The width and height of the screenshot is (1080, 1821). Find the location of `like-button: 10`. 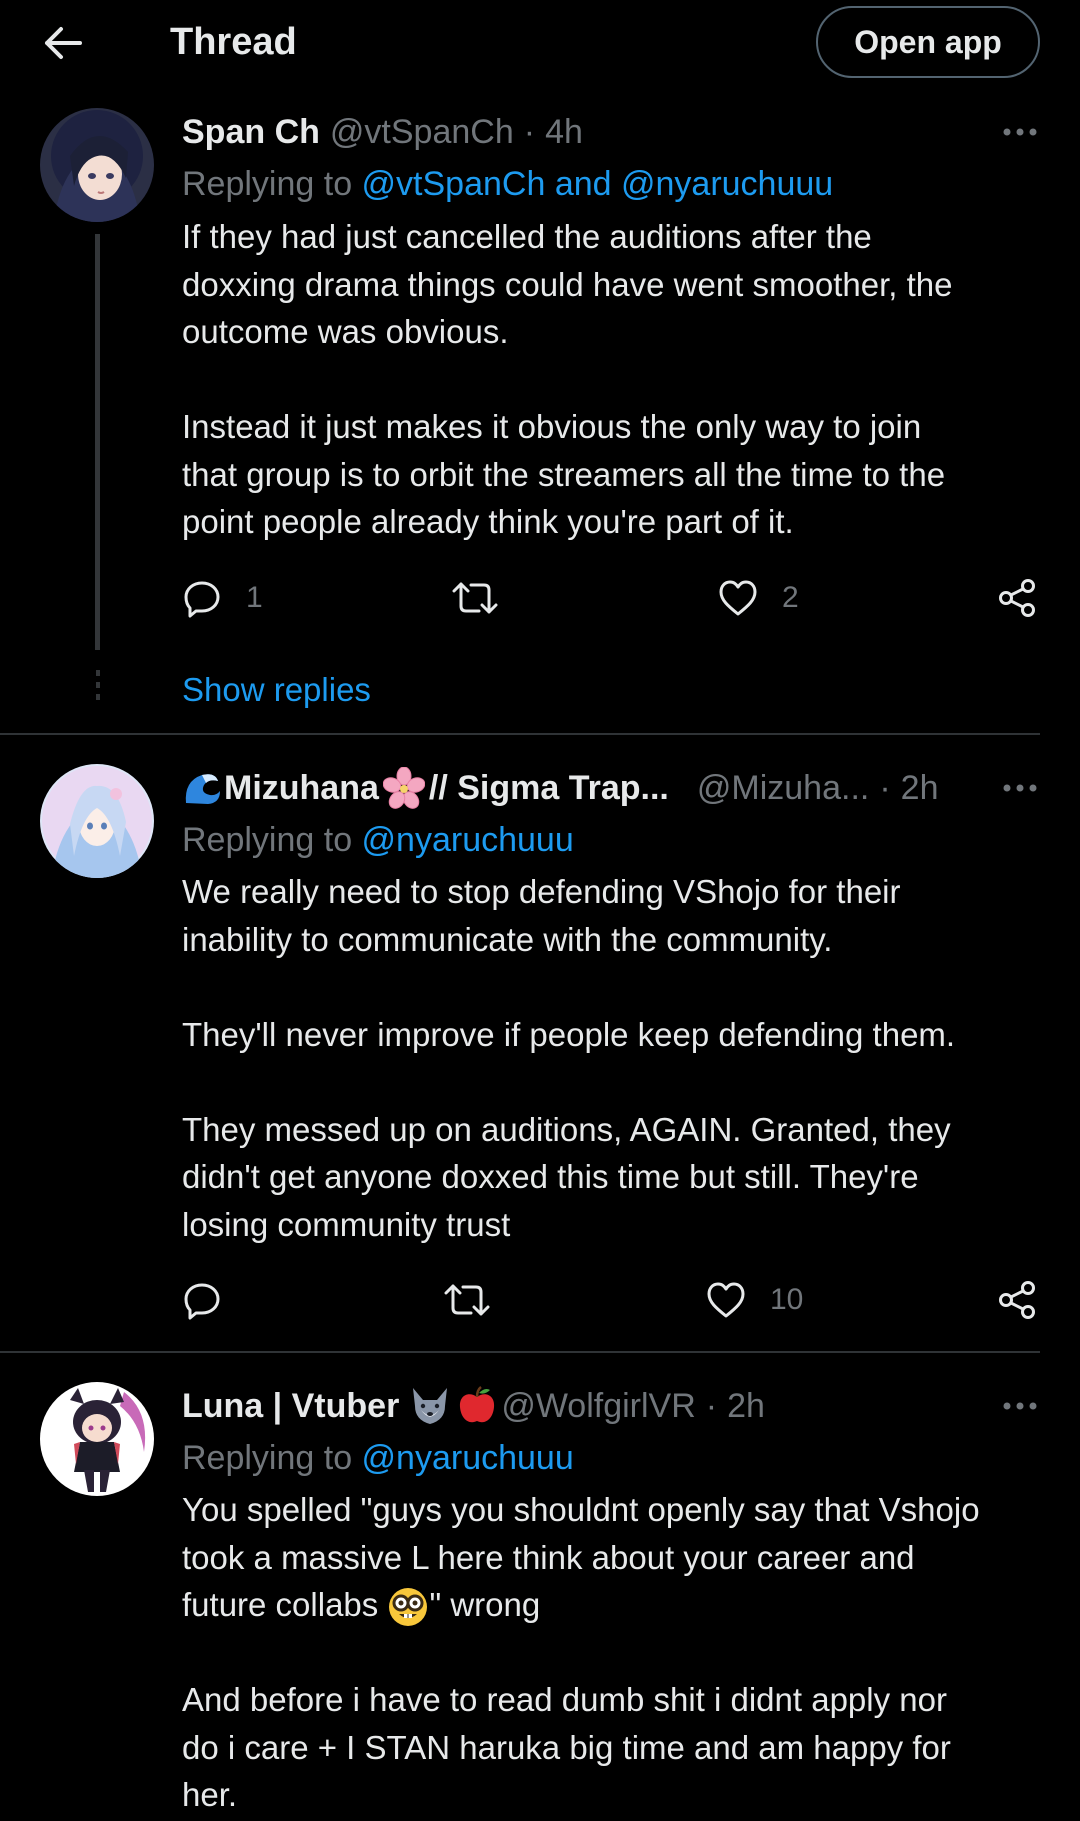

like-button: 10 is located at coordinates (754, 1300).